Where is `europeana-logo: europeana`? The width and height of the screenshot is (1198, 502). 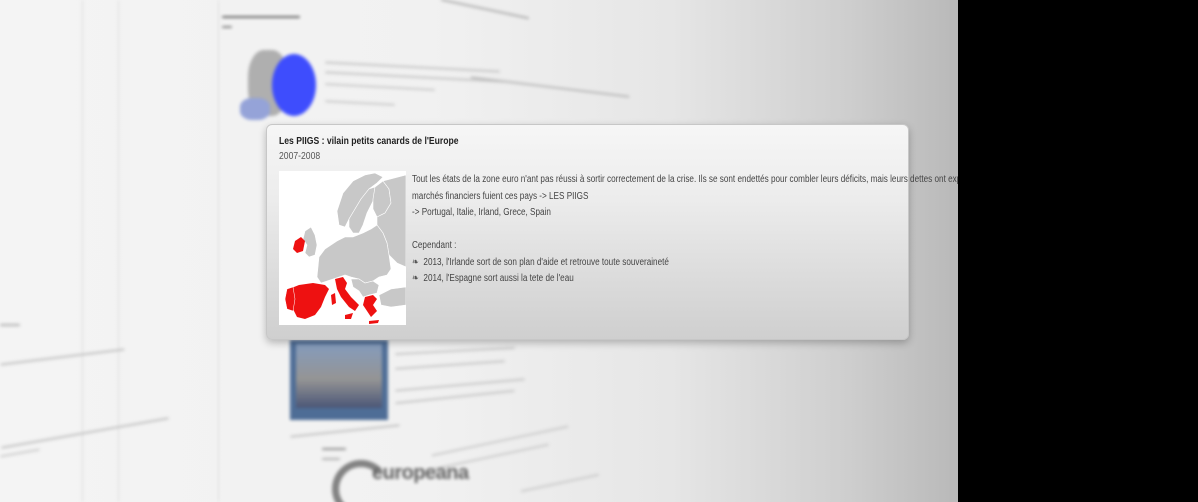 europeana-logo: europeana is located at coordinates (420, 473).